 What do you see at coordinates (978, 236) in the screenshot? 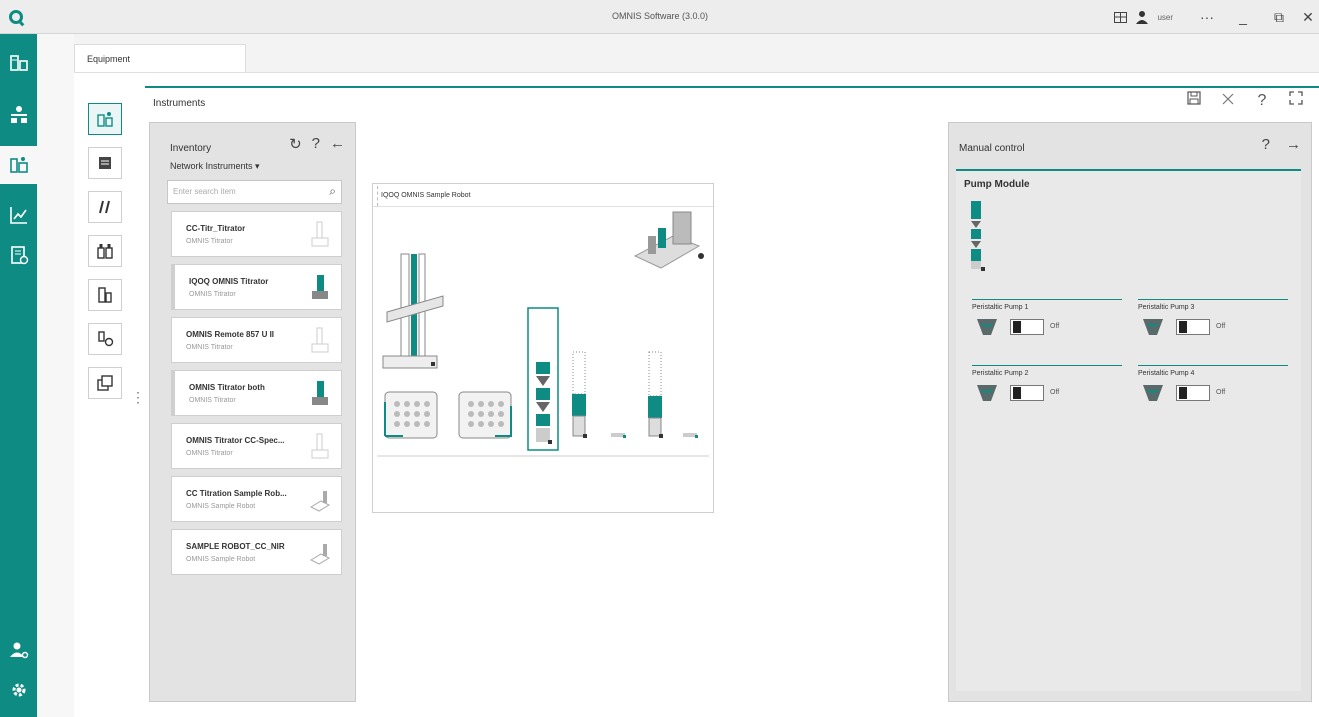
I see `pump-module-icon` at bounding box center [978, 236].